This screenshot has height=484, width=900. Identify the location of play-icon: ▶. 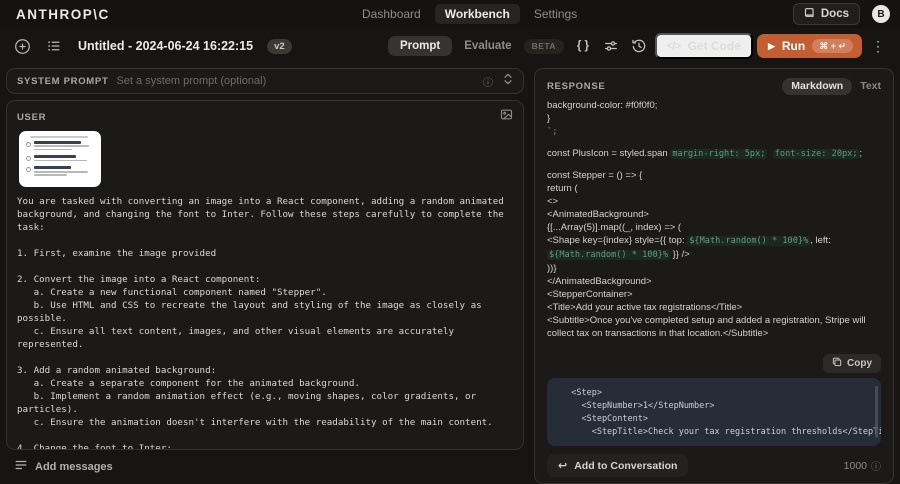
(771, 45).